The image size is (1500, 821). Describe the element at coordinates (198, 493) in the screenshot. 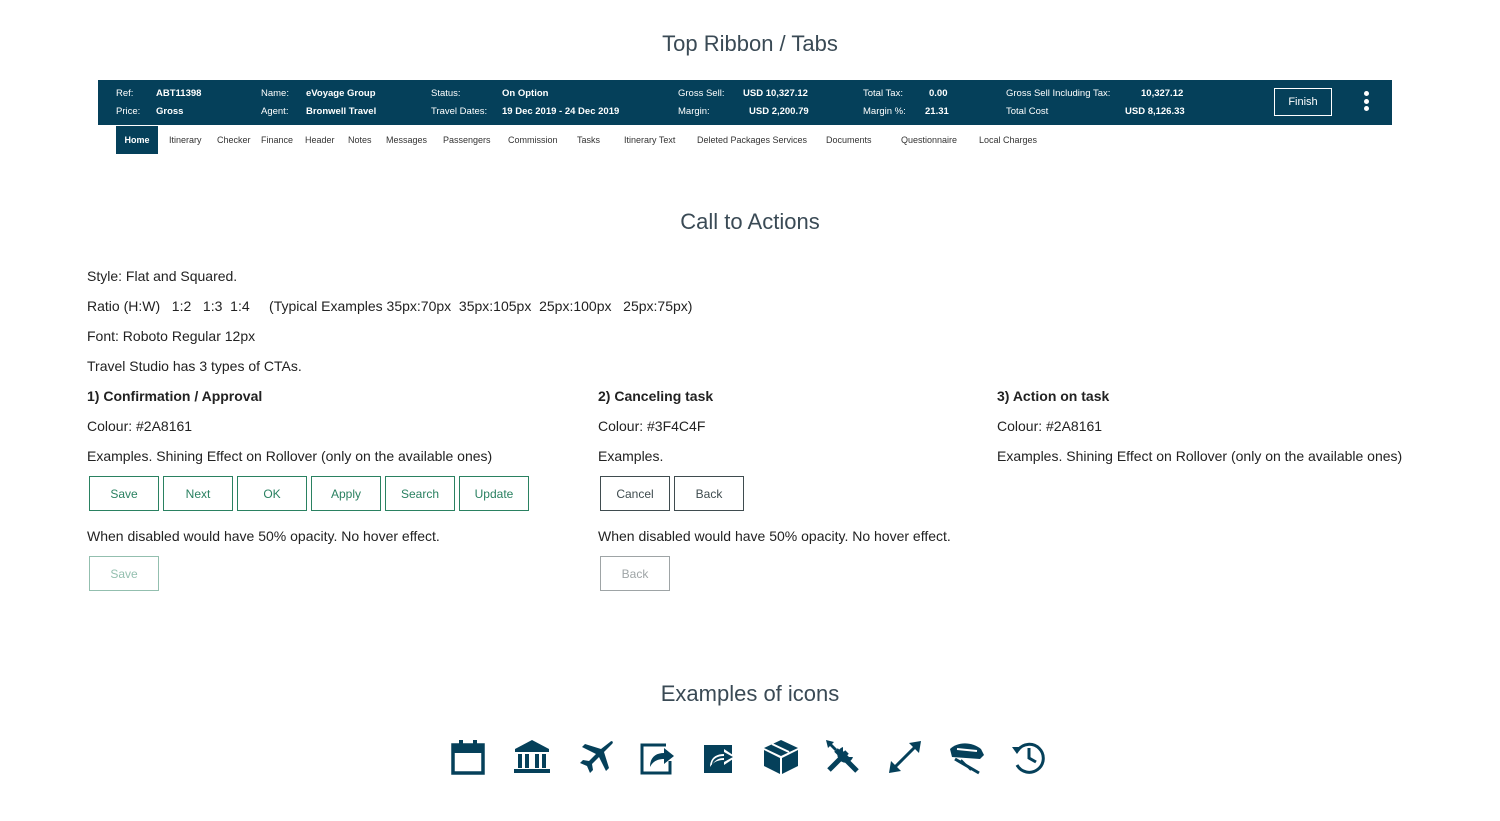

I see `next-button: Next` at that location.